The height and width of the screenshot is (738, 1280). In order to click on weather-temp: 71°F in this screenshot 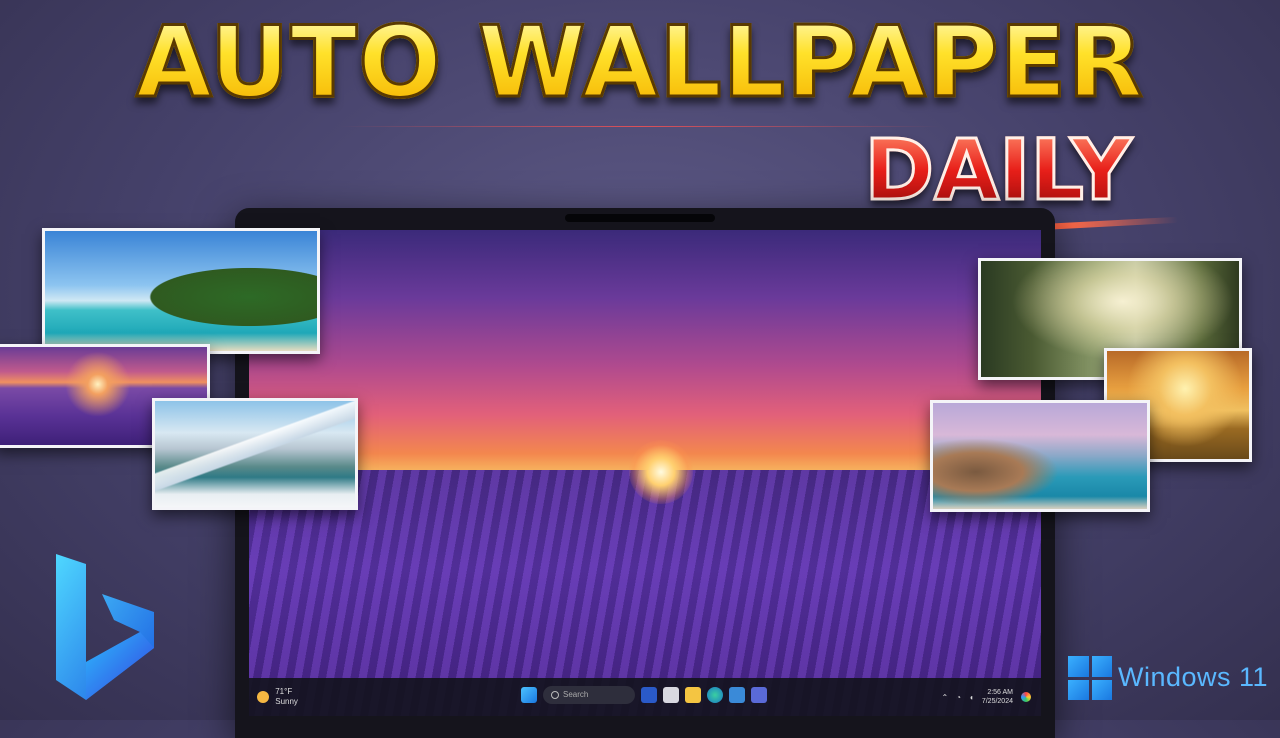, I will do `click(284, 691)`.